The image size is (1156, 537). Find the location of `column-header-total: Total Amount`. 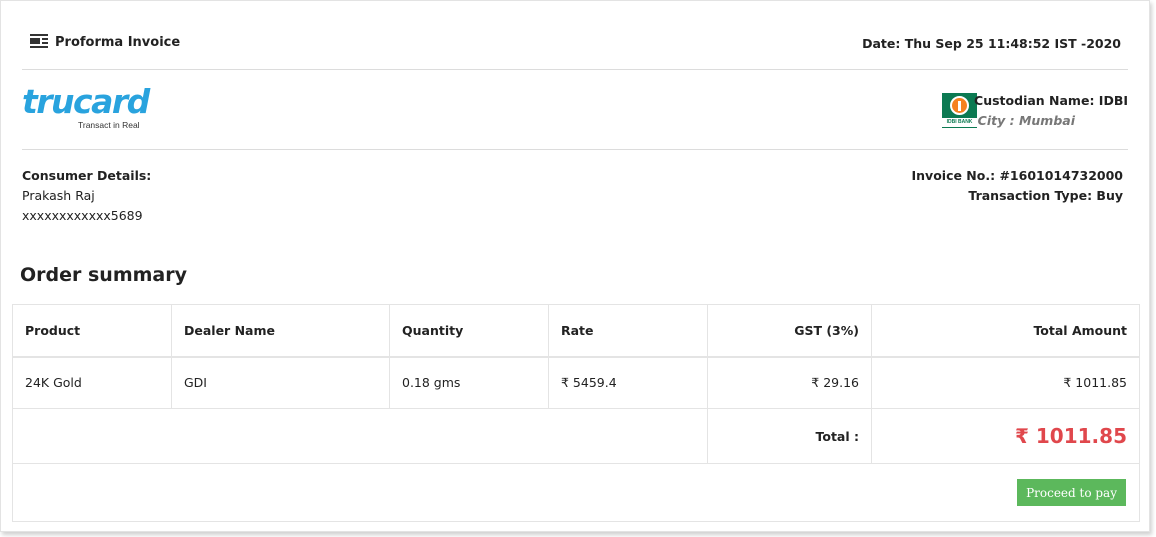

column-header-total: Total Amount is located at coordinates (1005, 331).